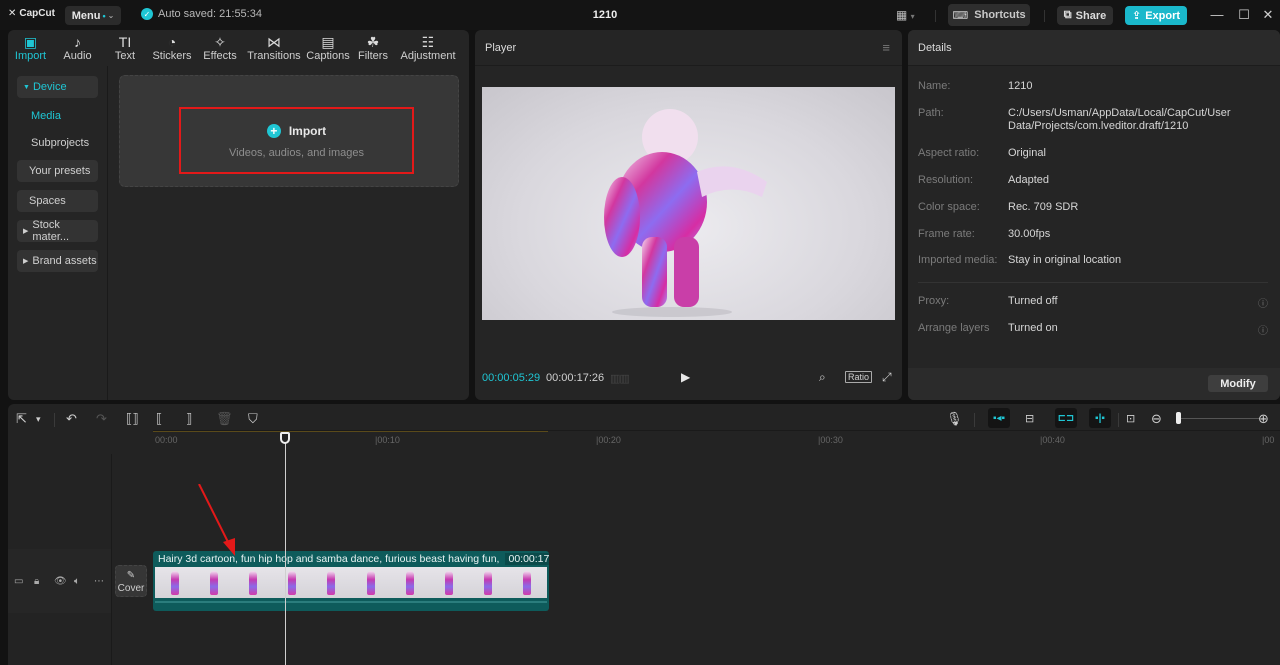 The width and height of the screenshot is (1280, 665). I want to click on import-dropzone: + Import Videos, audios, and images, so click(289, 131).